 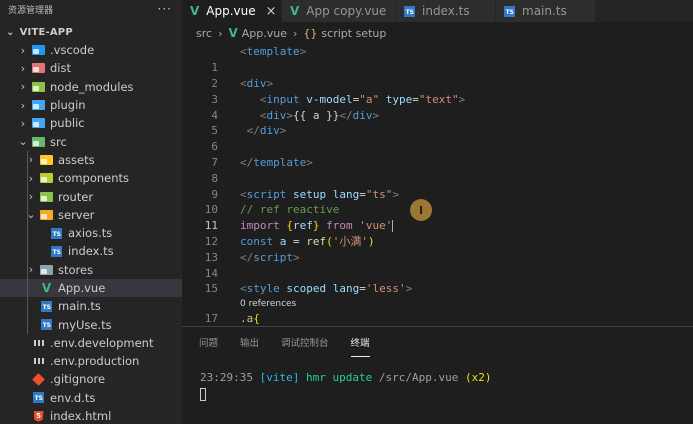 What do you see at coordinates (211, 289) in the screenshot?
I see `line-number: 15` at bounding box center [211, 289].